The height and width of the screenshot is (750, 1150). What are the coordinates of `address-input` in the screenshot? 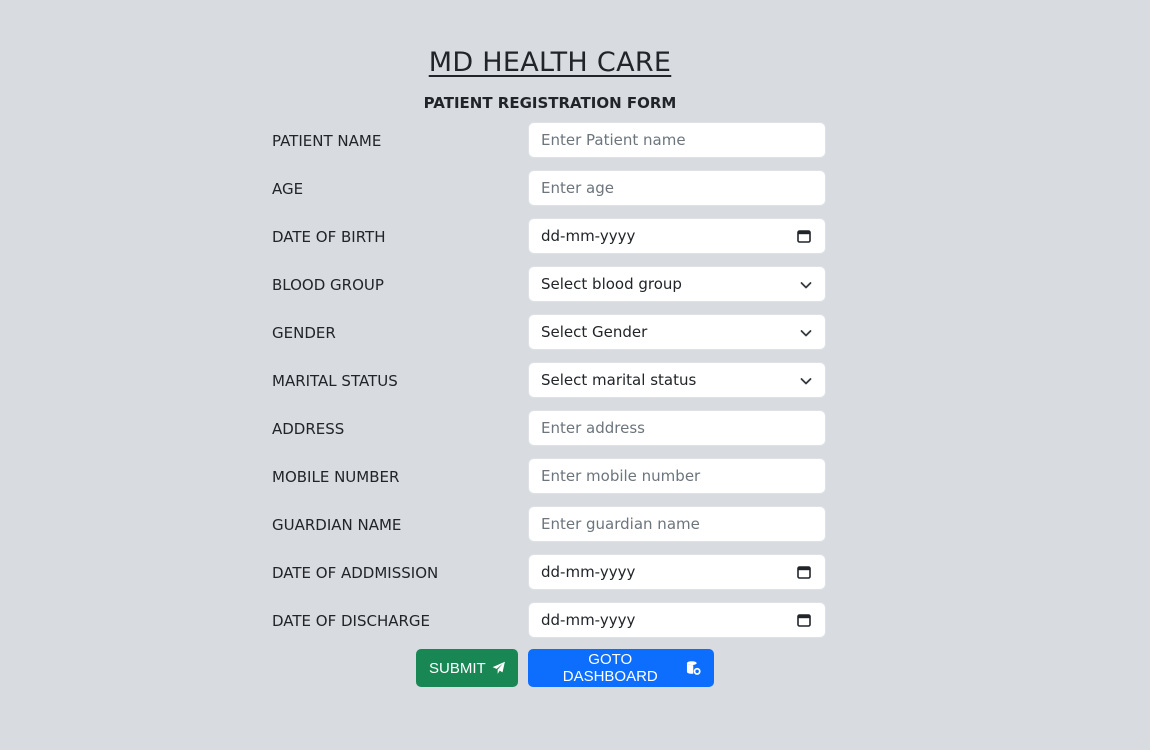 It's located at (677, 428).